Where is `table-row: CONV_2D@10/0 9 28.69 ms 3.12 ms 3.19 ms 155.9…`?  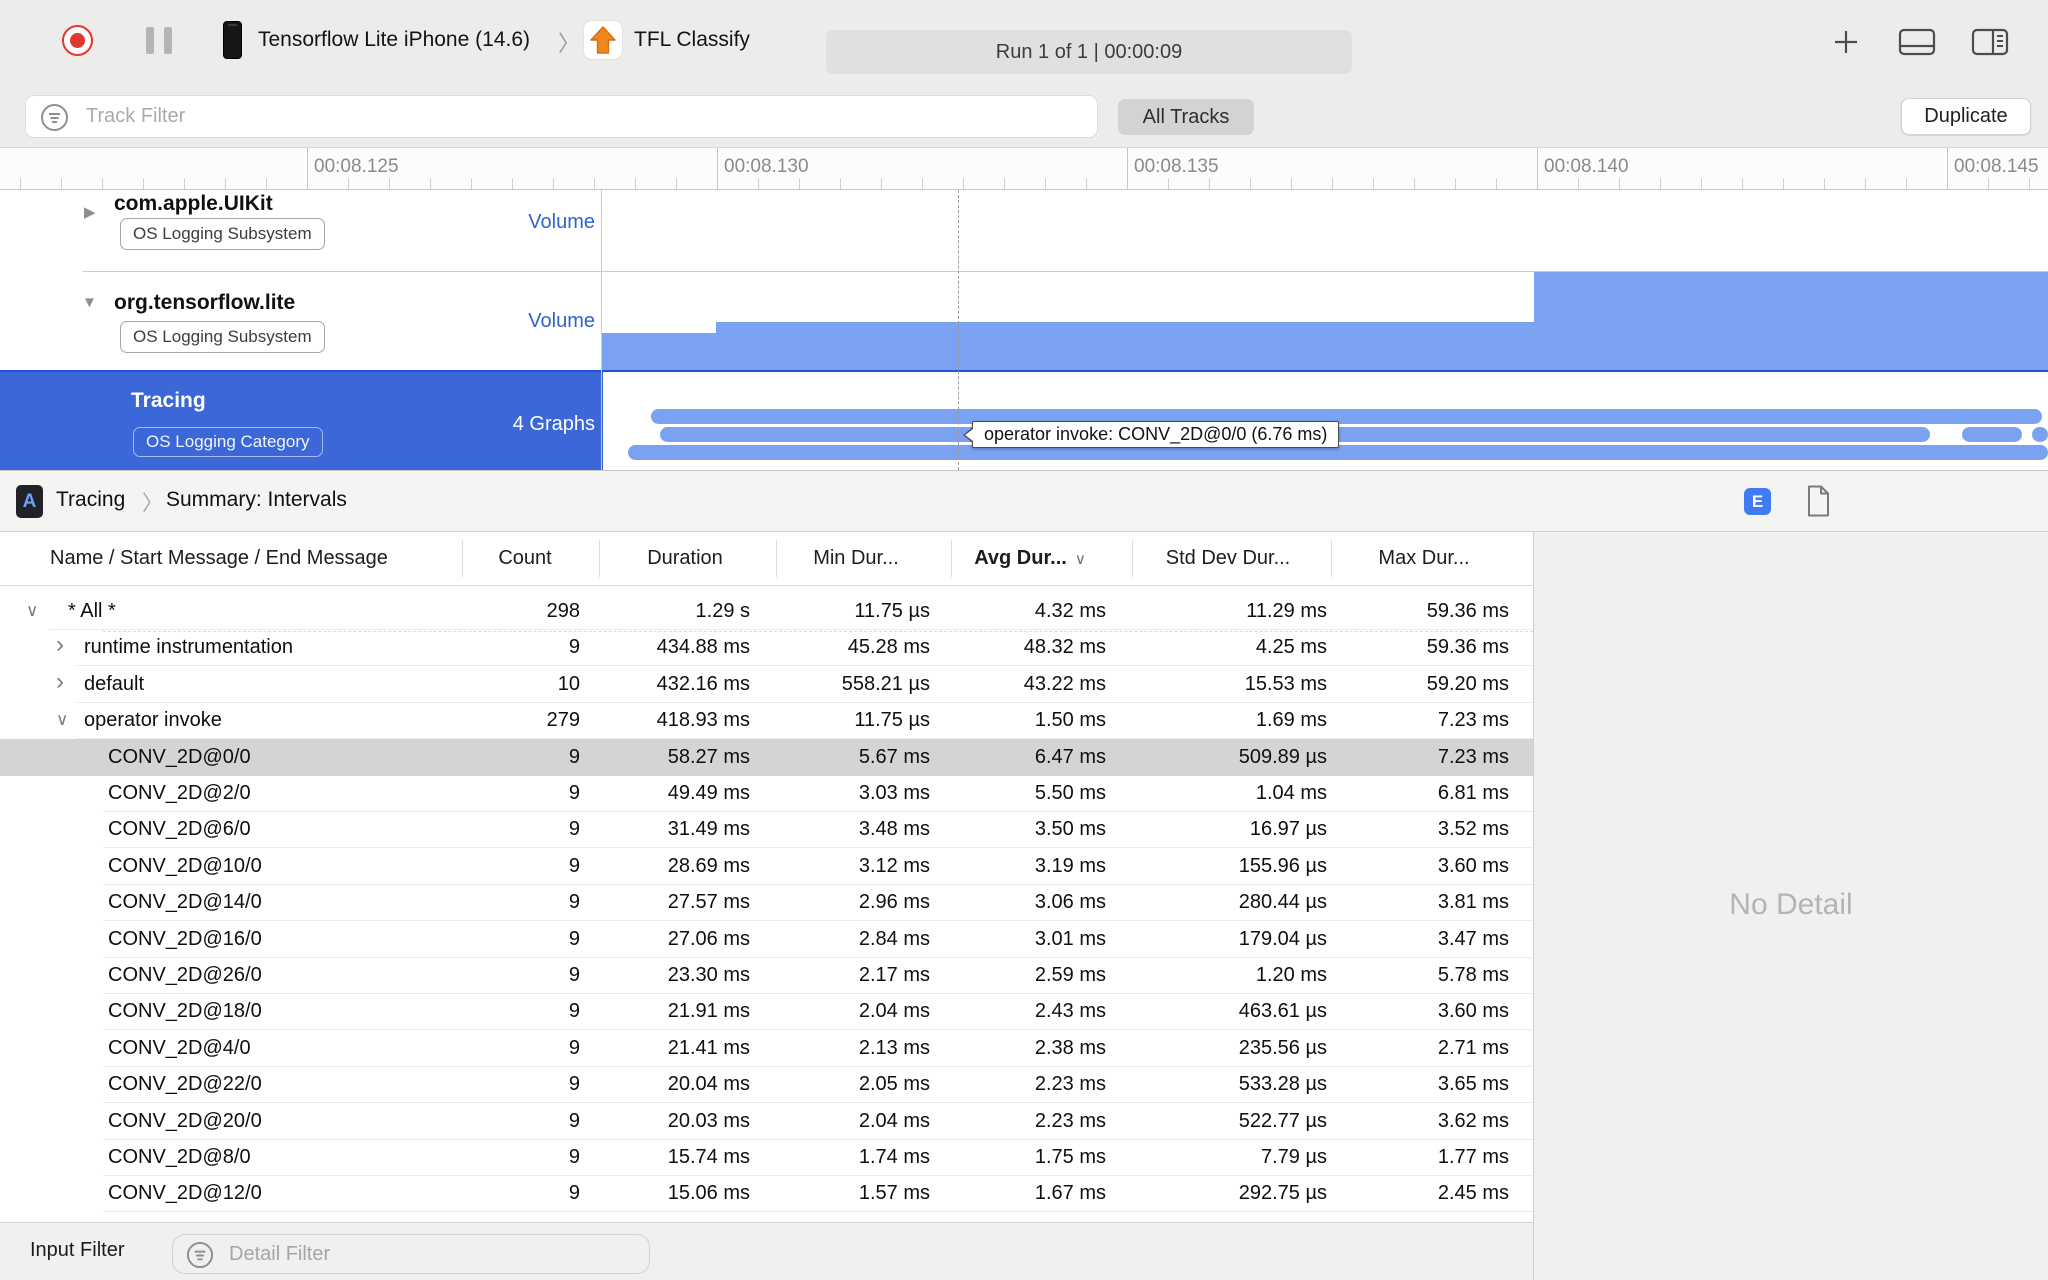
table-row: CONV_2D@10/0 9 28.69 ms 3.12 ms 3.19 ms 155.9… is located at coordinates (766, 866).